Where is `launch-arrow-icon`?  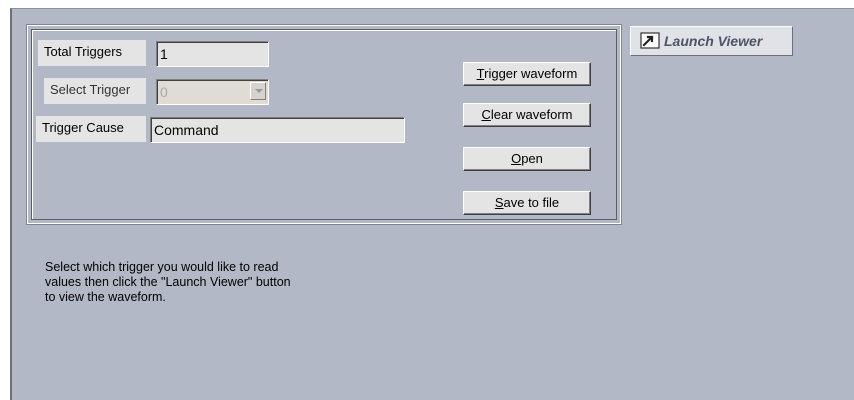 launch-arrow-icon is located at coordinates (650, 40).